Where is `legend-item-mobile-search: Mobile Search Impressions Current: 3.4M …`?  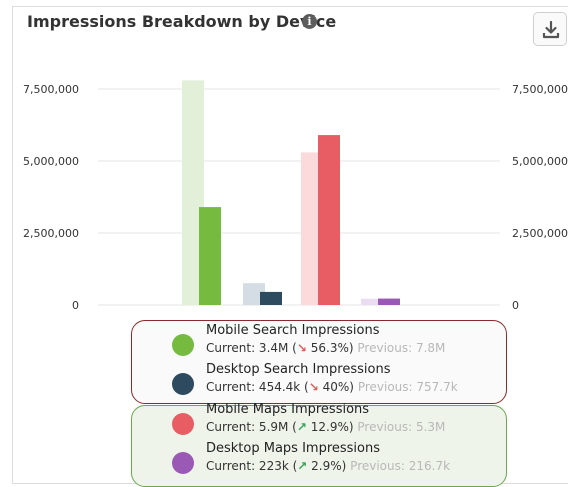
legend-item-mobile-search: Mobile Search Impressions Current: 3.4M … is located at coordinates (335, 342).